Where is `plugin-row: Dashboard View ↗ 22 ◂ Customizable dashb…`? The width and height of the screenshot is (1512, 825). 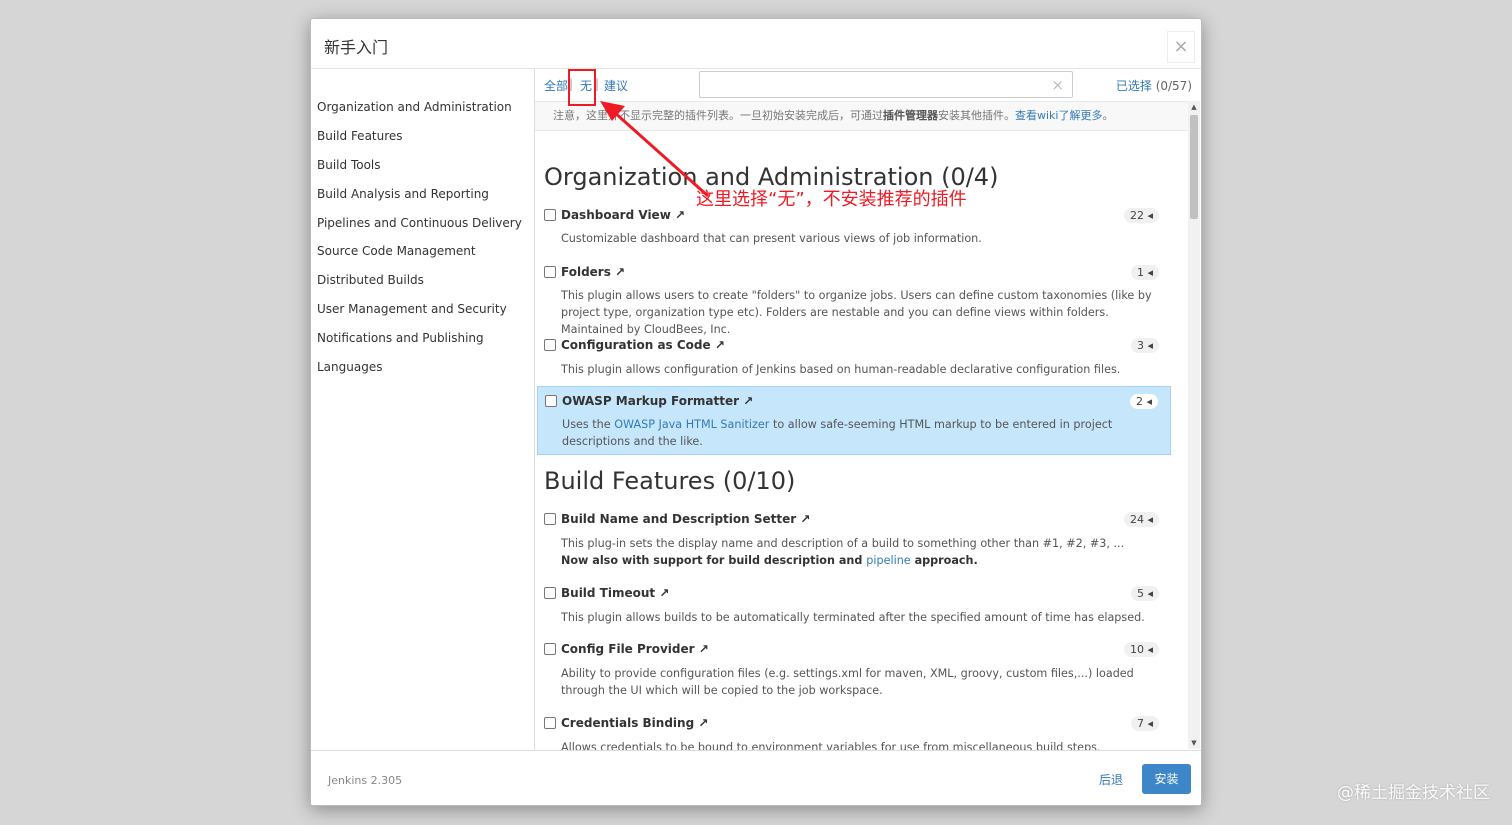
plugin-row: Dashboard View ↗ 22 ◂ Customizable dashb… is located at coordinates (854, 228).